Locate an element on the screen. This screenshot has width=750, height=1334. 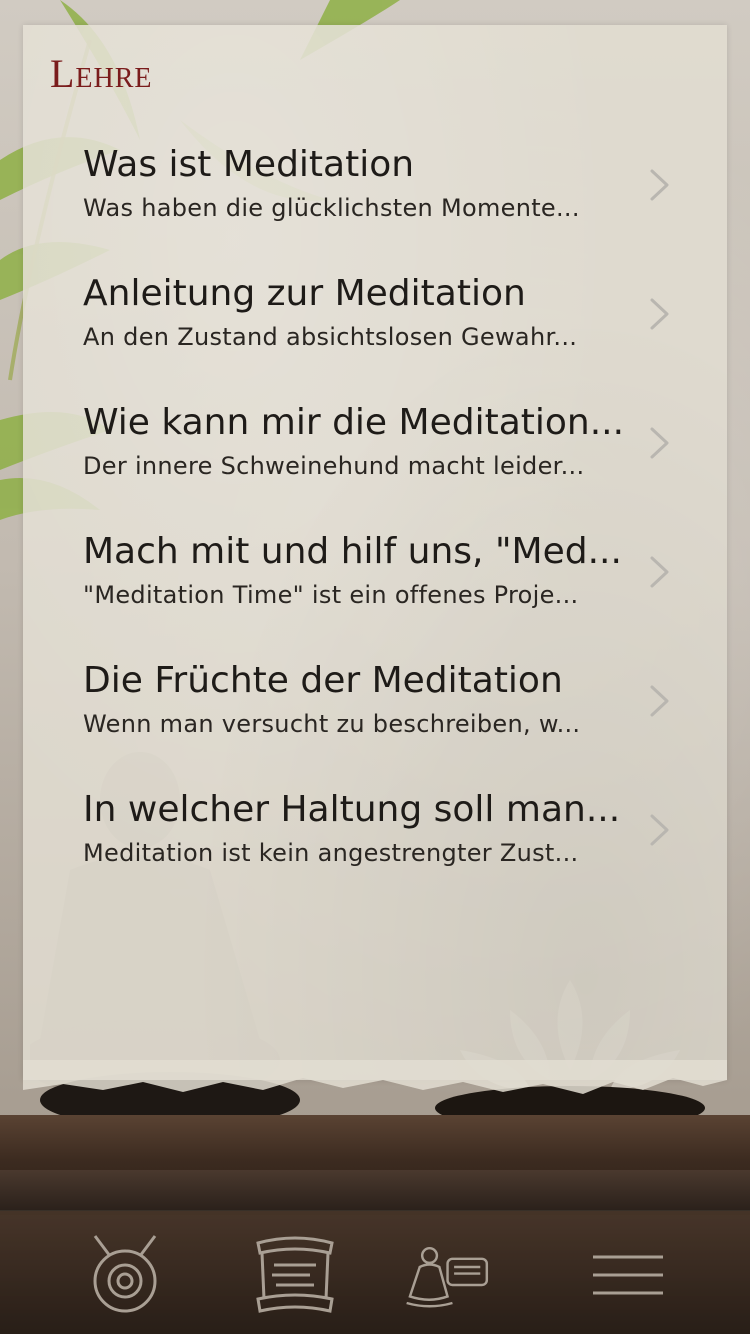
buddha-chat-icon is located at coordinates (450, 1276).